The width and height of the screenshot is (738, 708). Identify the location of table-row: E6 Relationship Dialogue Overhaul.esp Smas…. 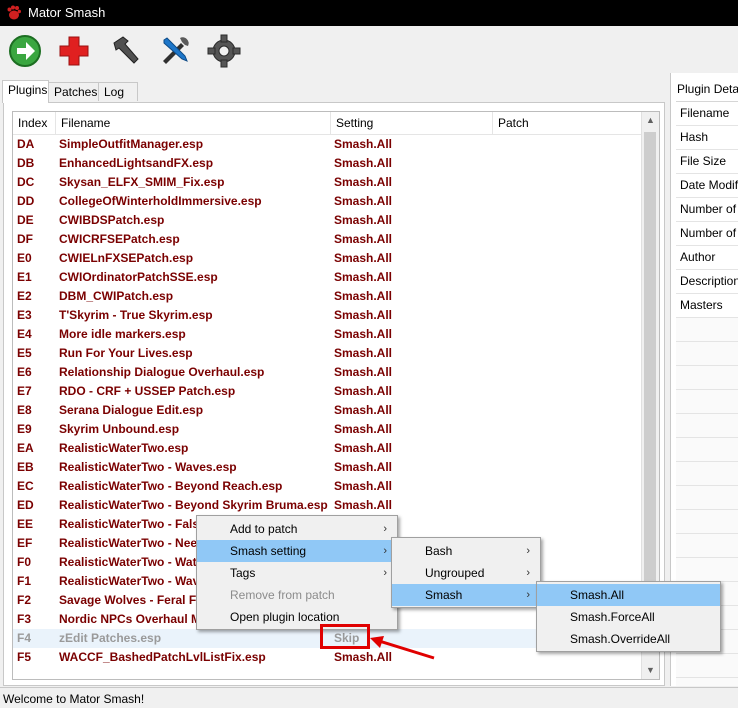
(328, 372).